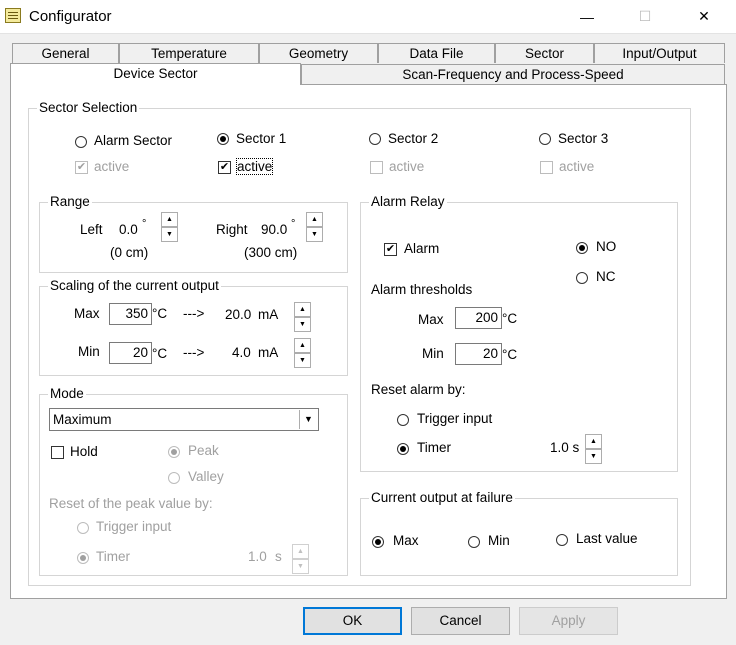 The image size is (736, 645). What do you see at coordinates (268, 352) in the screenshot?
I see `scaling-min-ma-unit: mA` at bounding box center [268, 352].